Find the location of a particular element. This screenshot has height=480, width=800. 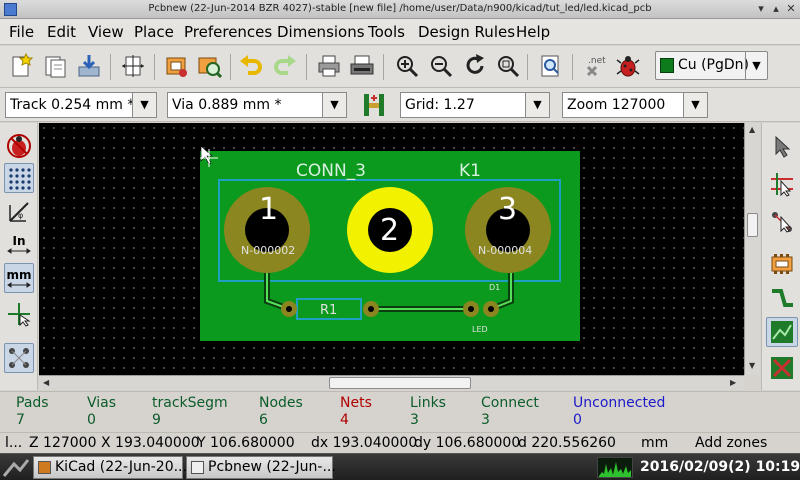

menu-file: File is located at coordinates (21, 32).